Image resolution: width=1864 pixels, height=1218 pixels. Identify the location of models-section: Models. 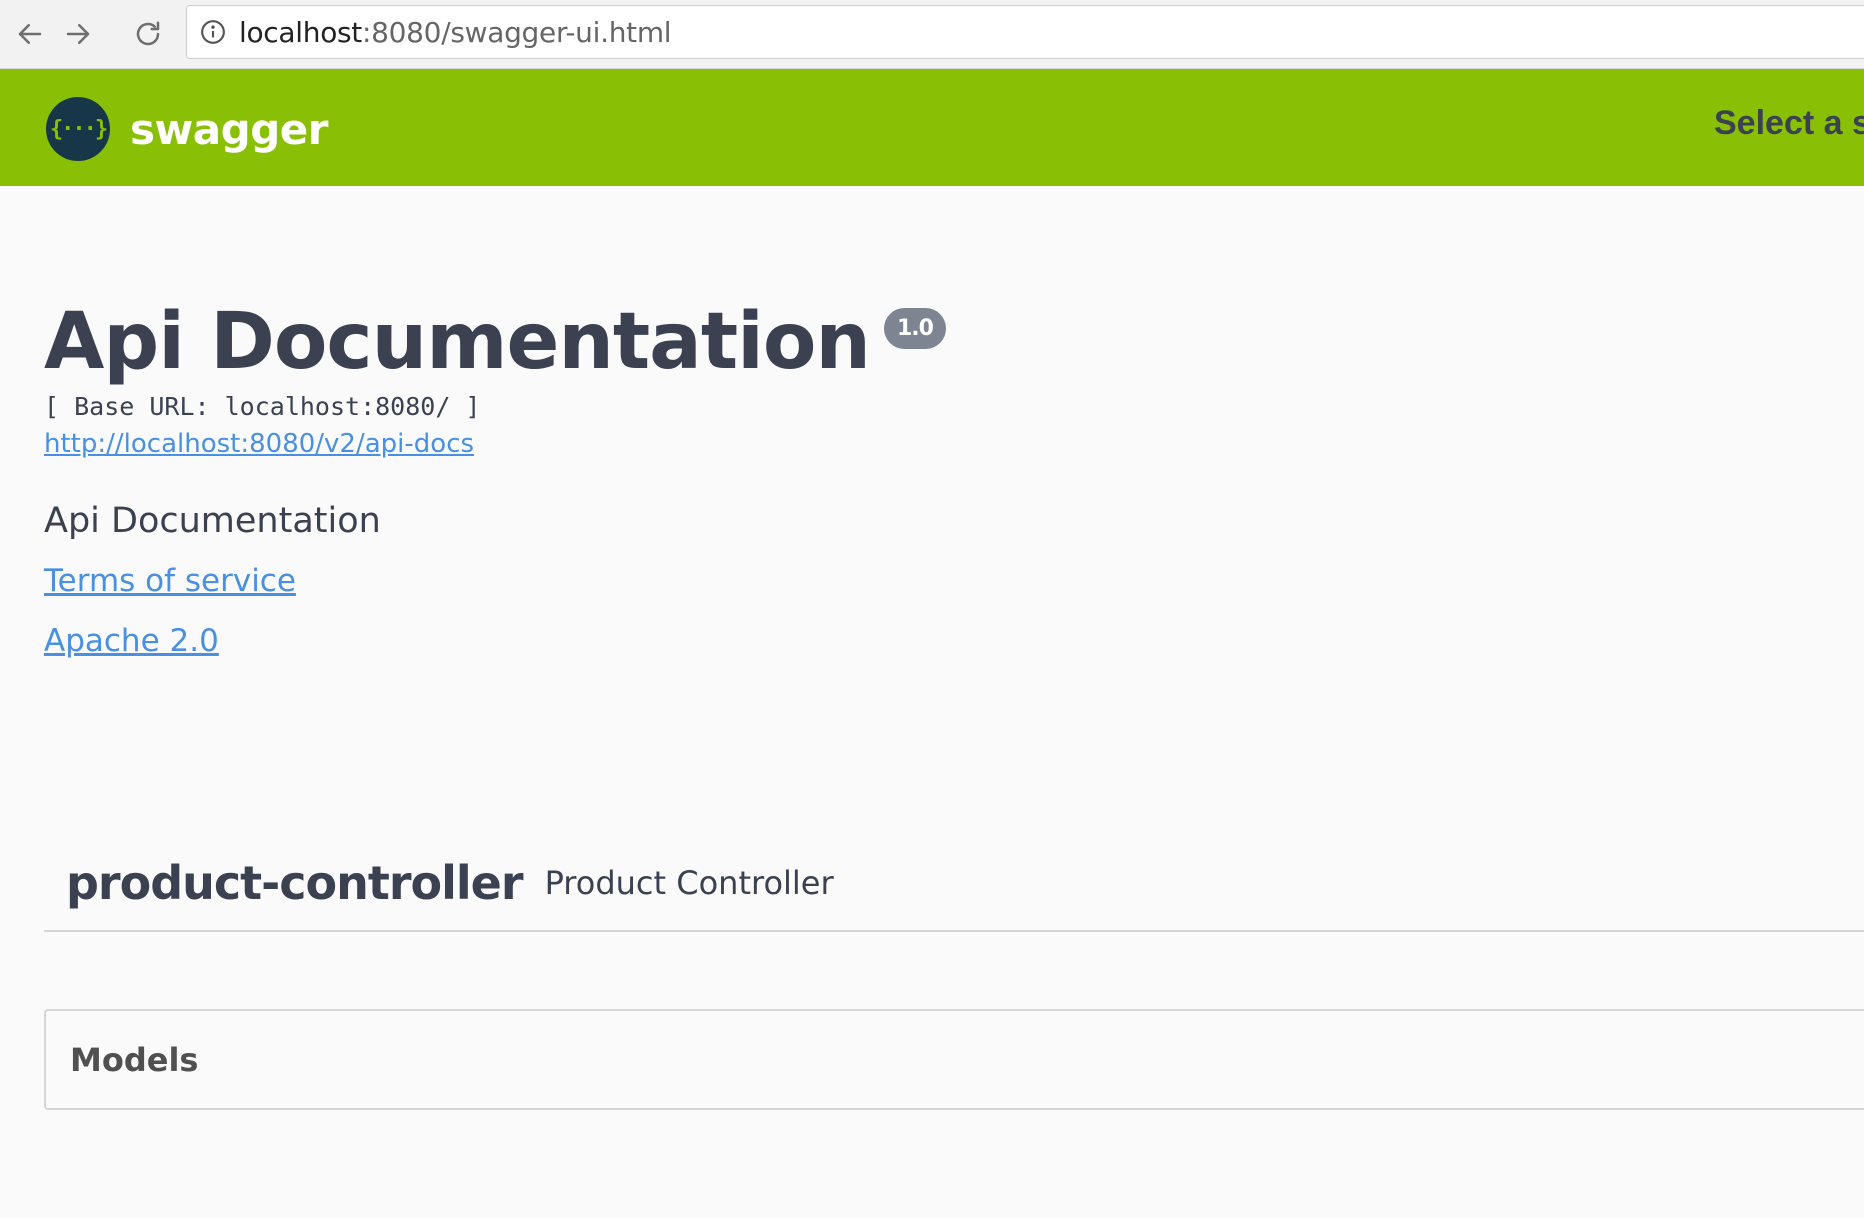
(954, 1059).